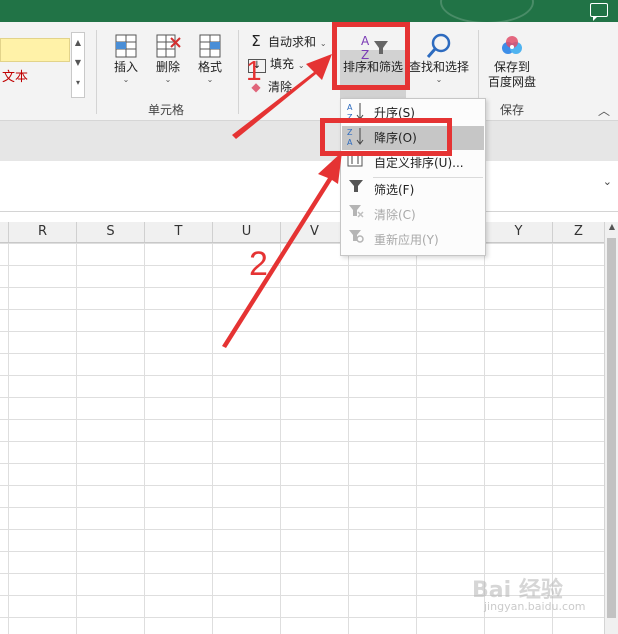 The height and width of the screenshot is (634, 618). Describe the element at coordinates (535, 606) in the screenshot. I see `watermark-url: jingyan.baidu.com` at that location.